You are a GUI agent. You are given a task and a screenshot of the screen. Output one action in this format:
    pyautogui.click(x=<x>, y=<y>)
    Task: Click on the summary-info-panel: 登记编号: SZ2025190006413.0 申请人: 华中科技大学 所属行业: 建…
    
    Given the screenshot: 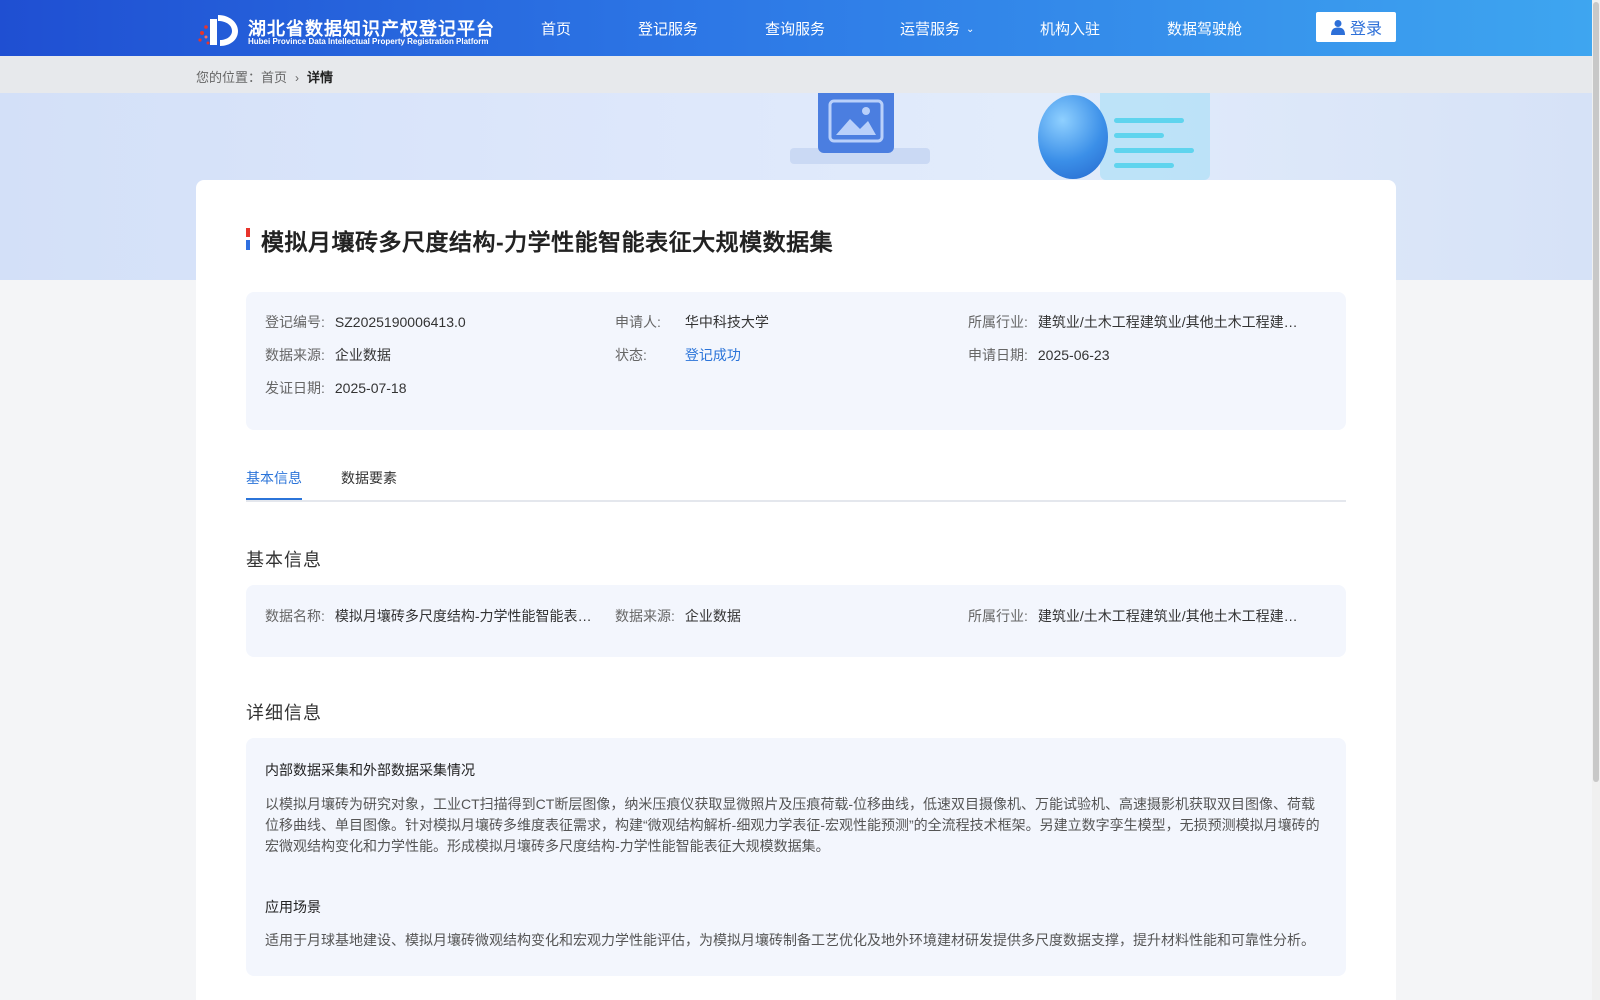 What is the action you would take?
    pyautogui.click(x=796, y=361)
    